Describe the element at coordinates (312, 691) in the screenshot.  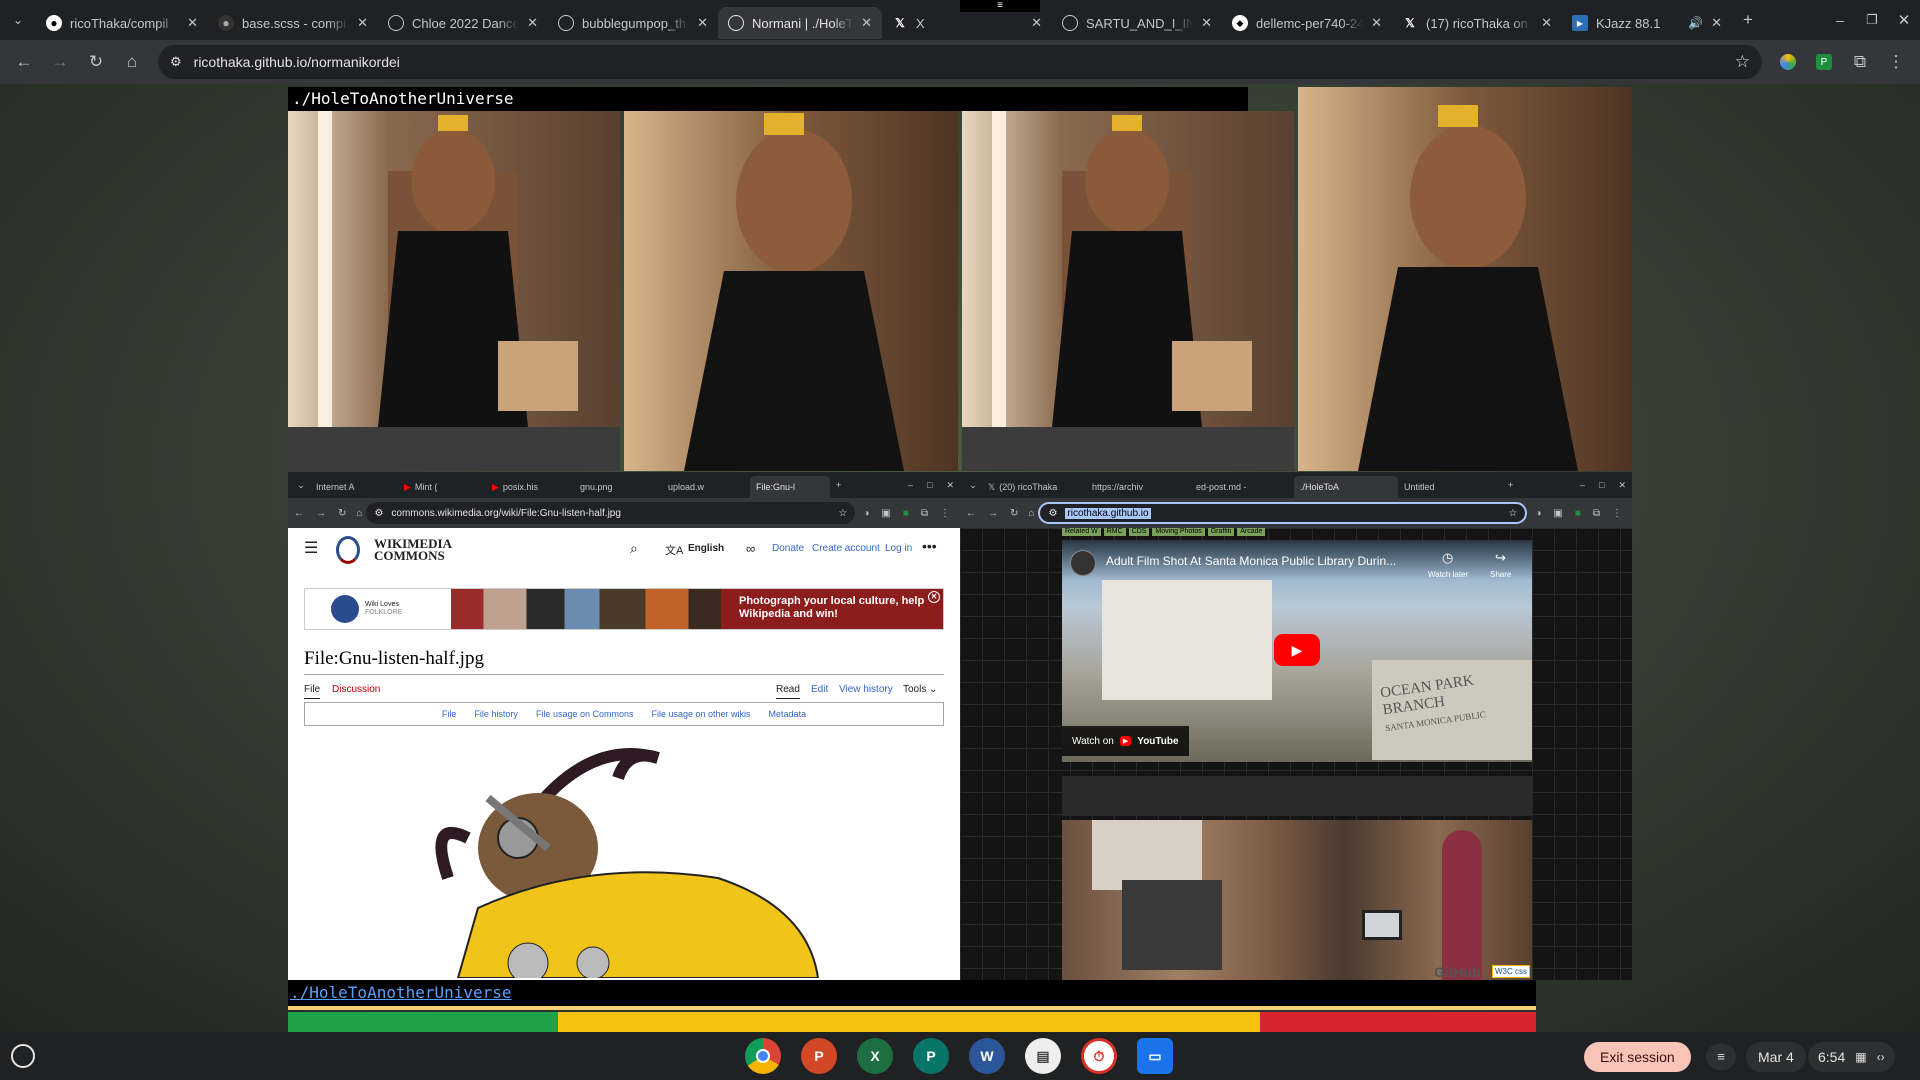
I see `tab-file: File` at that location.